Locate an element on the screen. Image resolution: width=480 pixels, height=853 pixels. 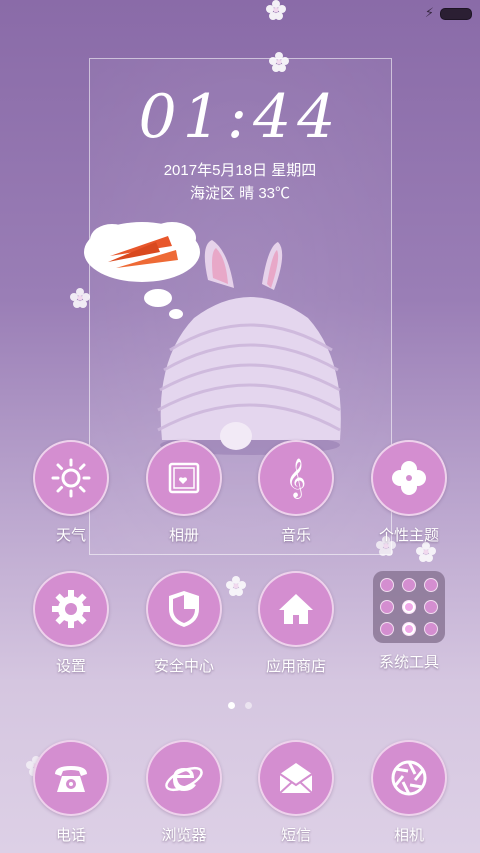
app-messages: 短信 is located at coordinates (296, 792).